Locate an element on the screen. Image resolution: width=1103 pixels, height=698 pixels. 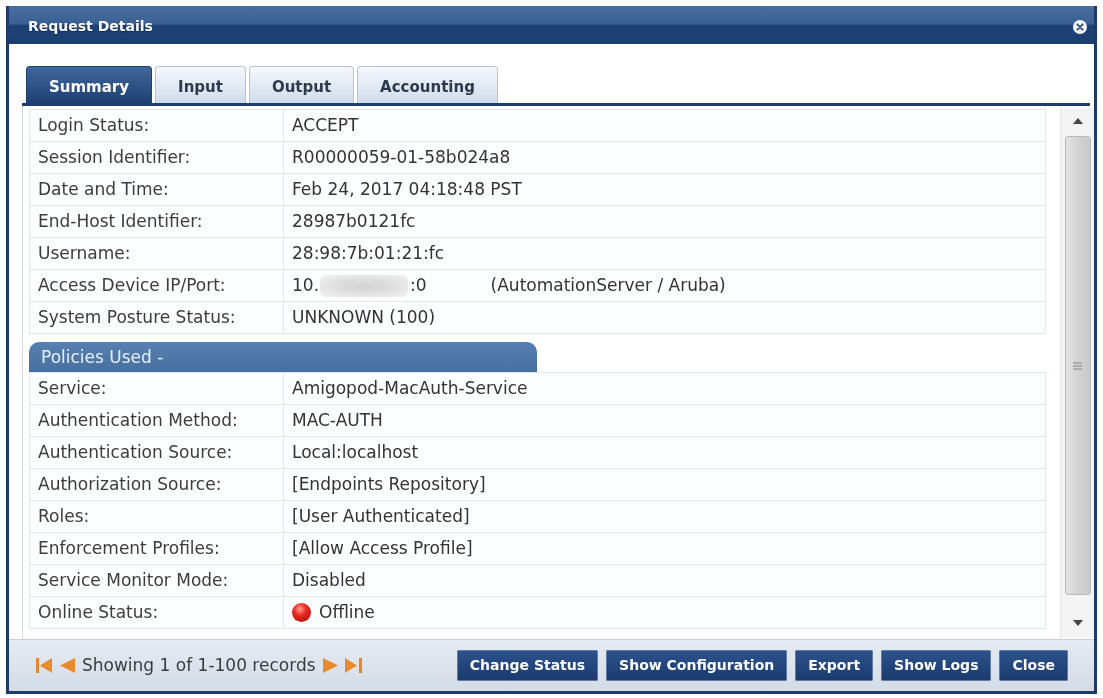
field-label: Authentication Source: is located at coordinates (156, 452).